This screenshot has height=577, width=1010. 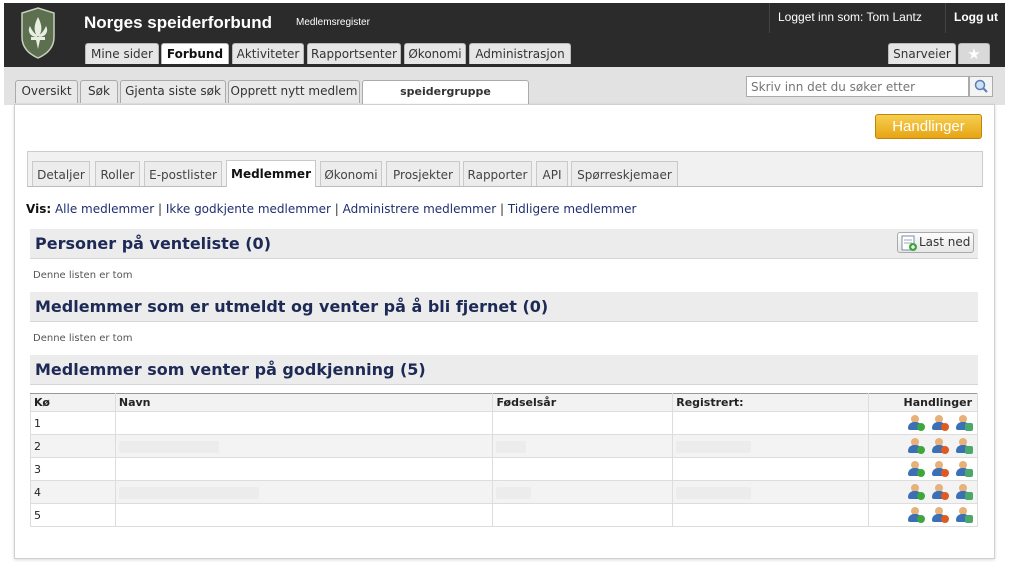 I want to click on col-header-ko: Kø, so click(x=73, y=402).